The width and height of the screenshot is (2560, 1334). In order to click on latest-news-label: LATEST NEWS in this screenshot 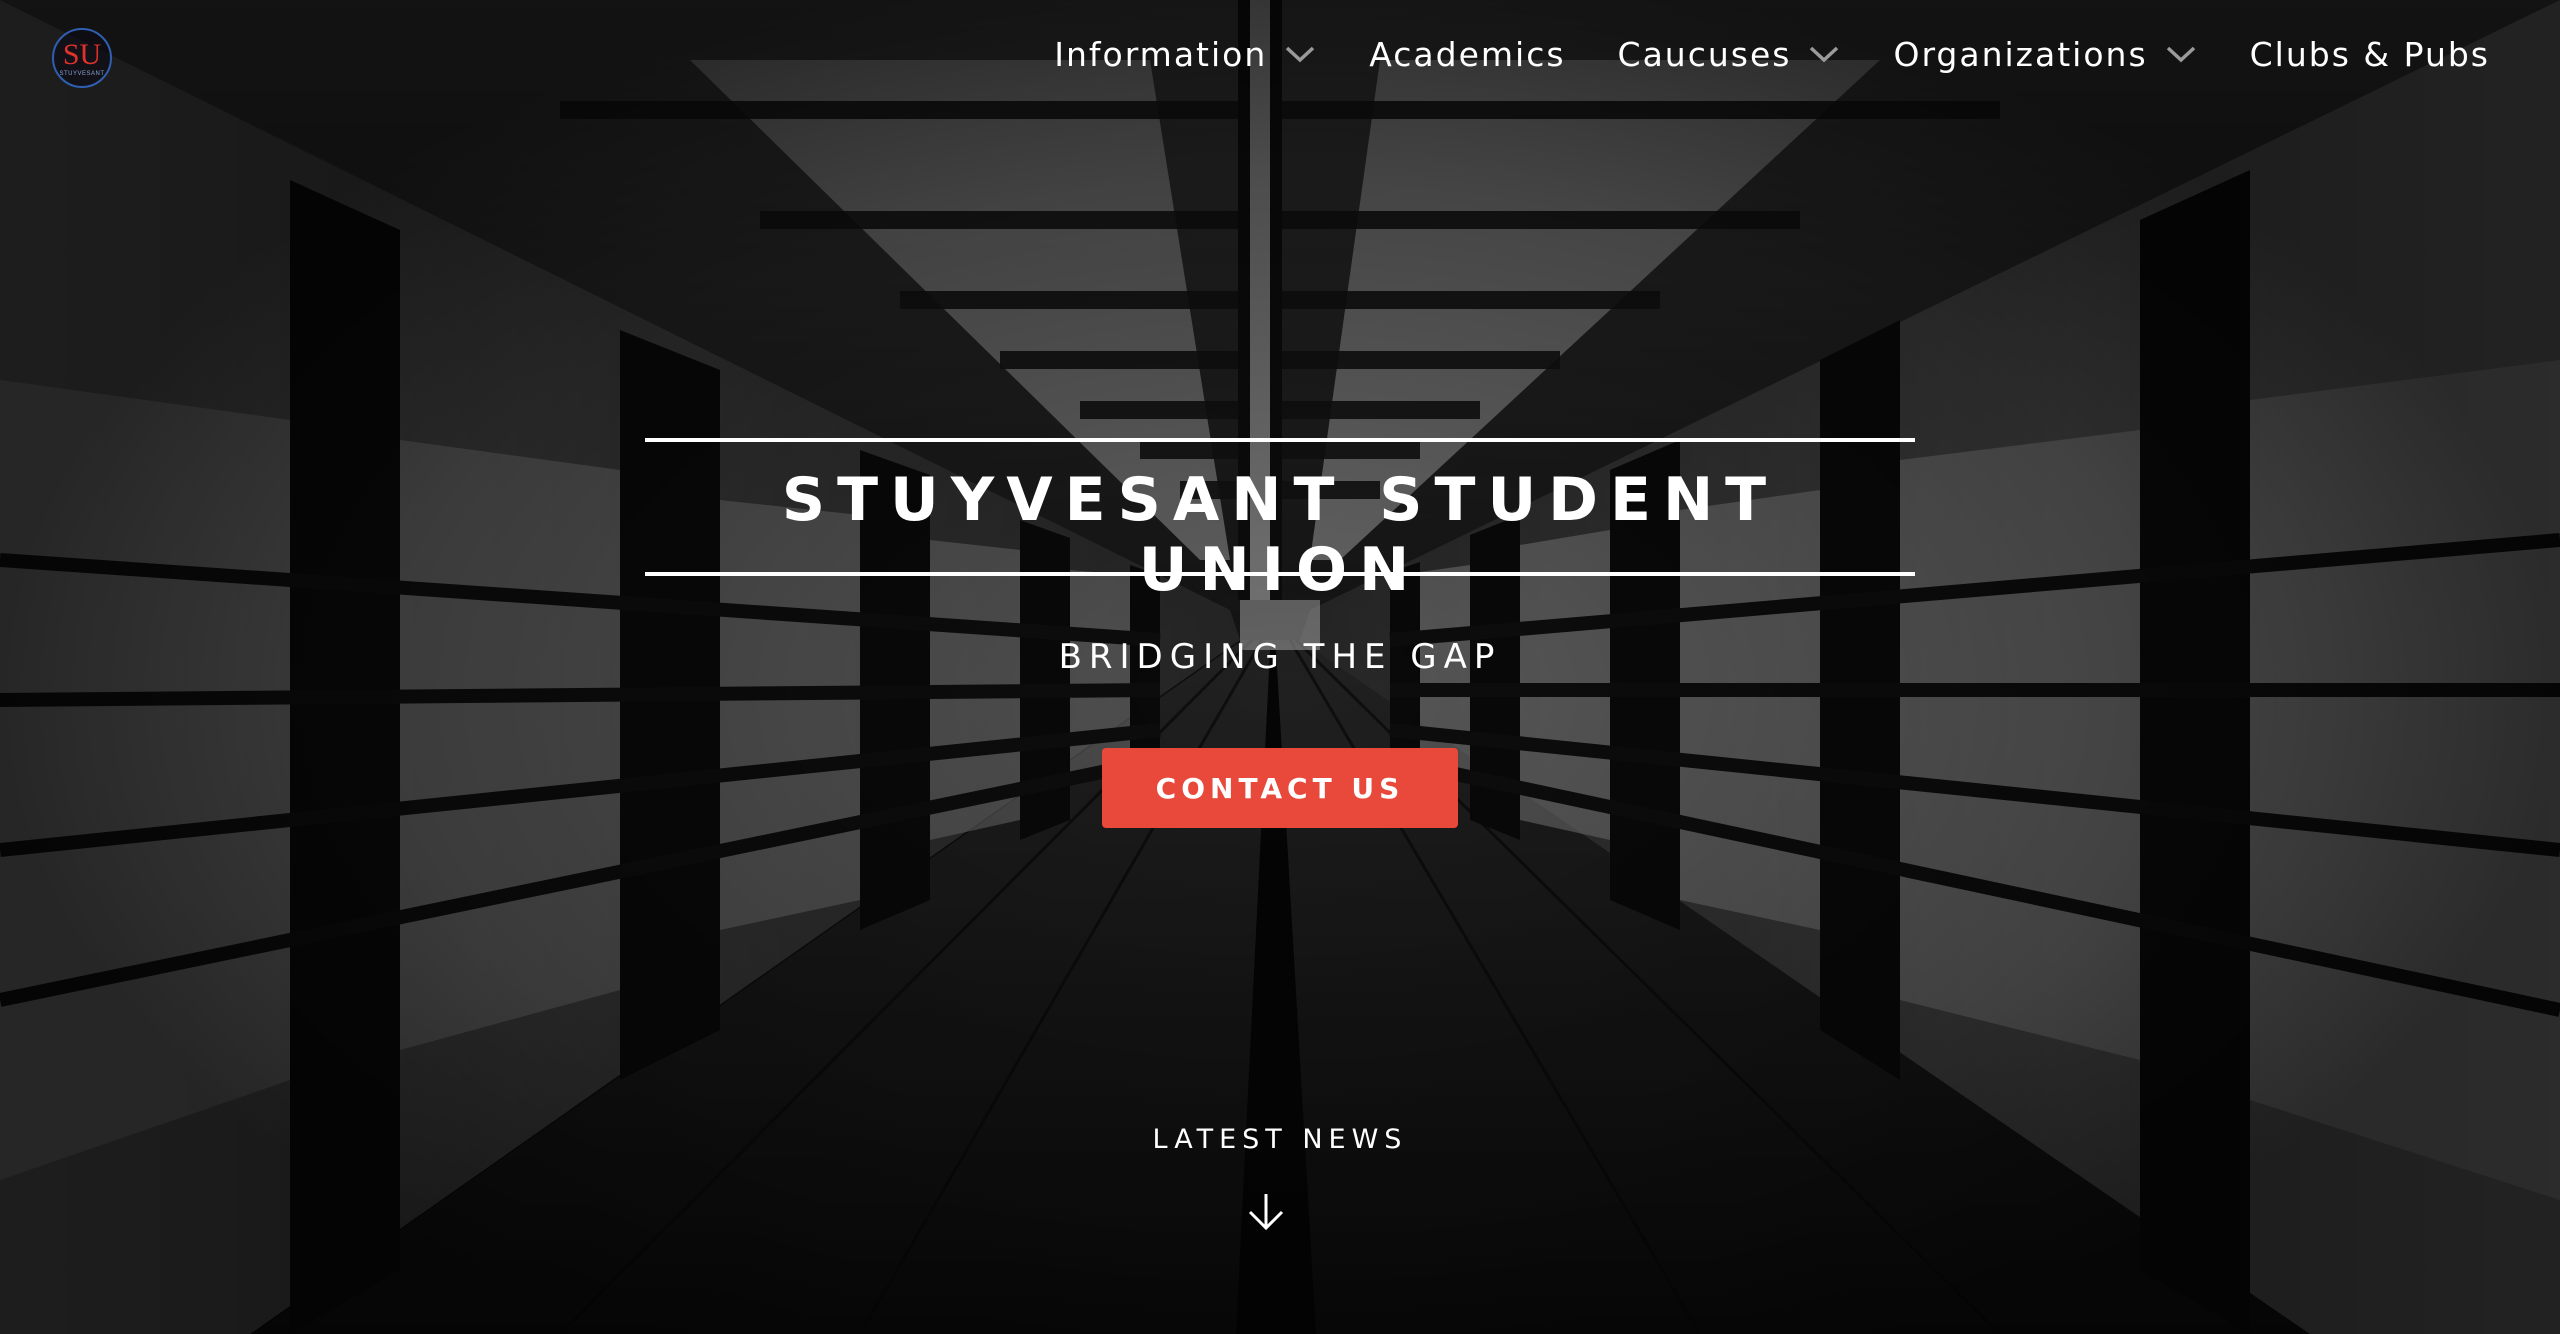, I will do `click(1280, 1139)`.